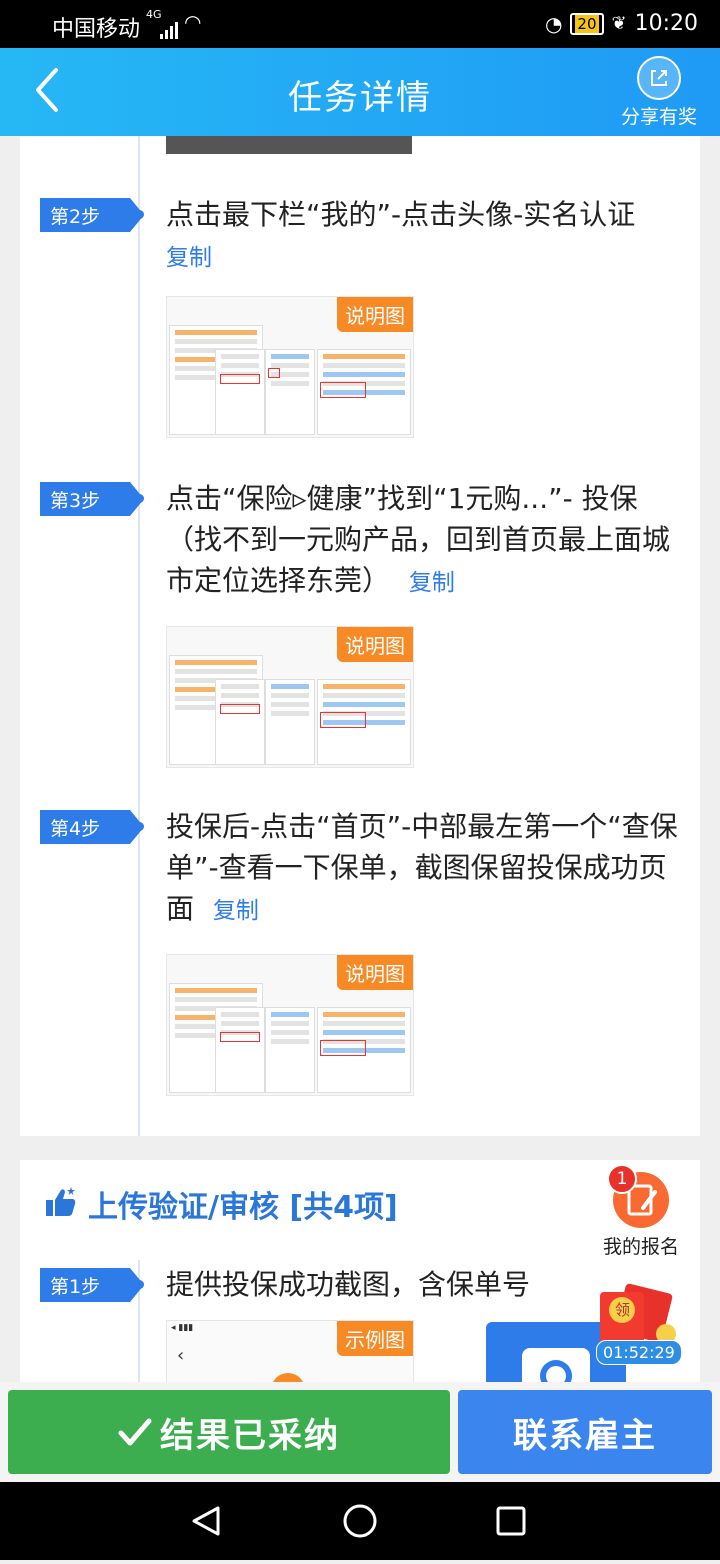 This screenshot has height=1564, width=720. I want to click on step-tag: 第2步, so click(92, 215).